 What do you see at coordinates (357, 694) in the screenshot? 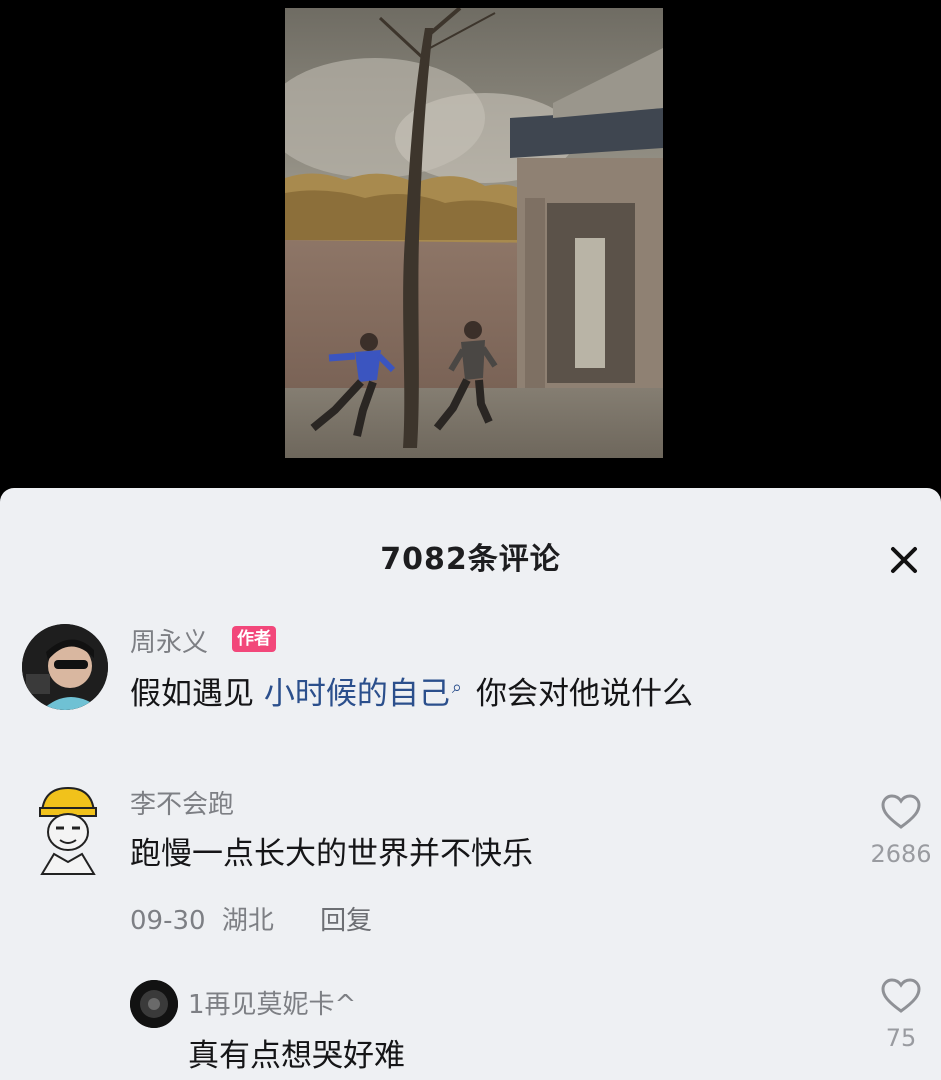
I see `search-keyword-link: 小时候的自己` at bounding box center [357, 694].